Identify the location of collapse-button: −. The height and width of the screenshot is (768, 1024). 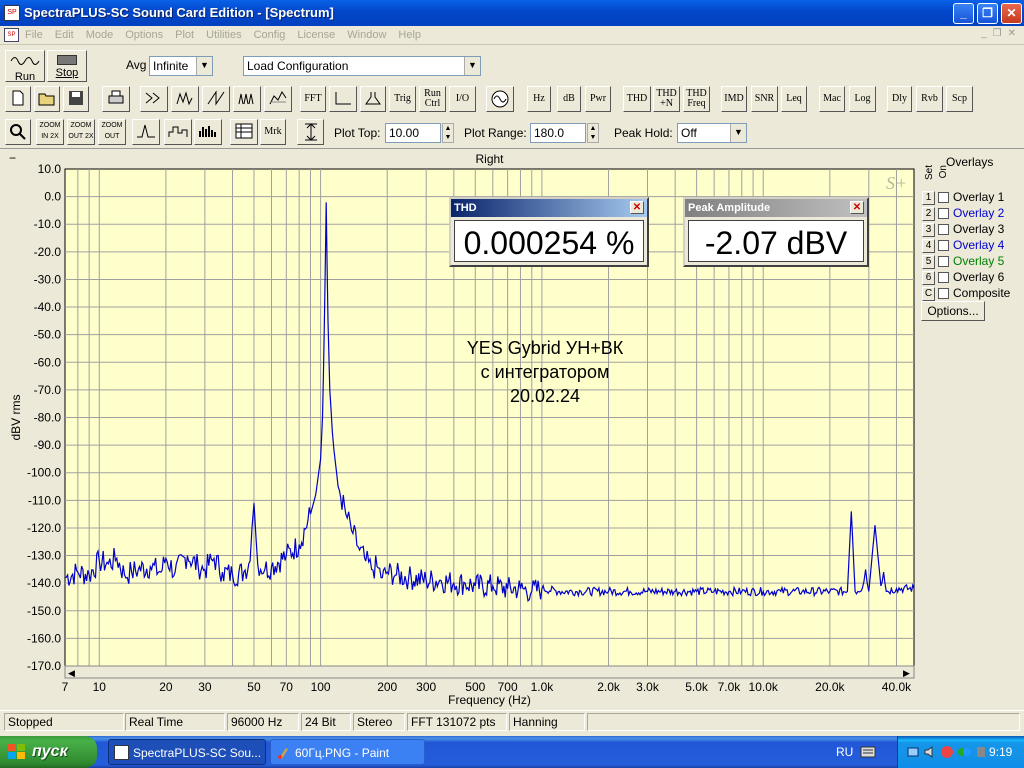
(12, 158).